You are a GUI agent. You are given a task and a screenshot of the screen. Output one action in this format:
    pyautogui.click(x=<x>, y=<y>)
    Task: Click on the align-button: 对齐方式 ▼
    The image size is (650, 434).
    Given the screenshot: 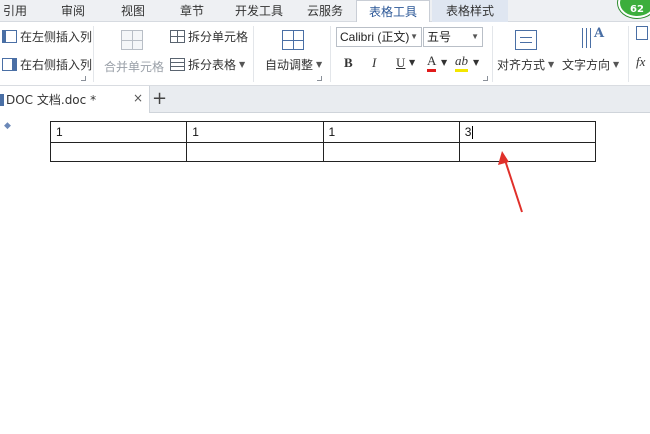 What is the action you would take?
    pyautogui.click(x=525, y=64)
    